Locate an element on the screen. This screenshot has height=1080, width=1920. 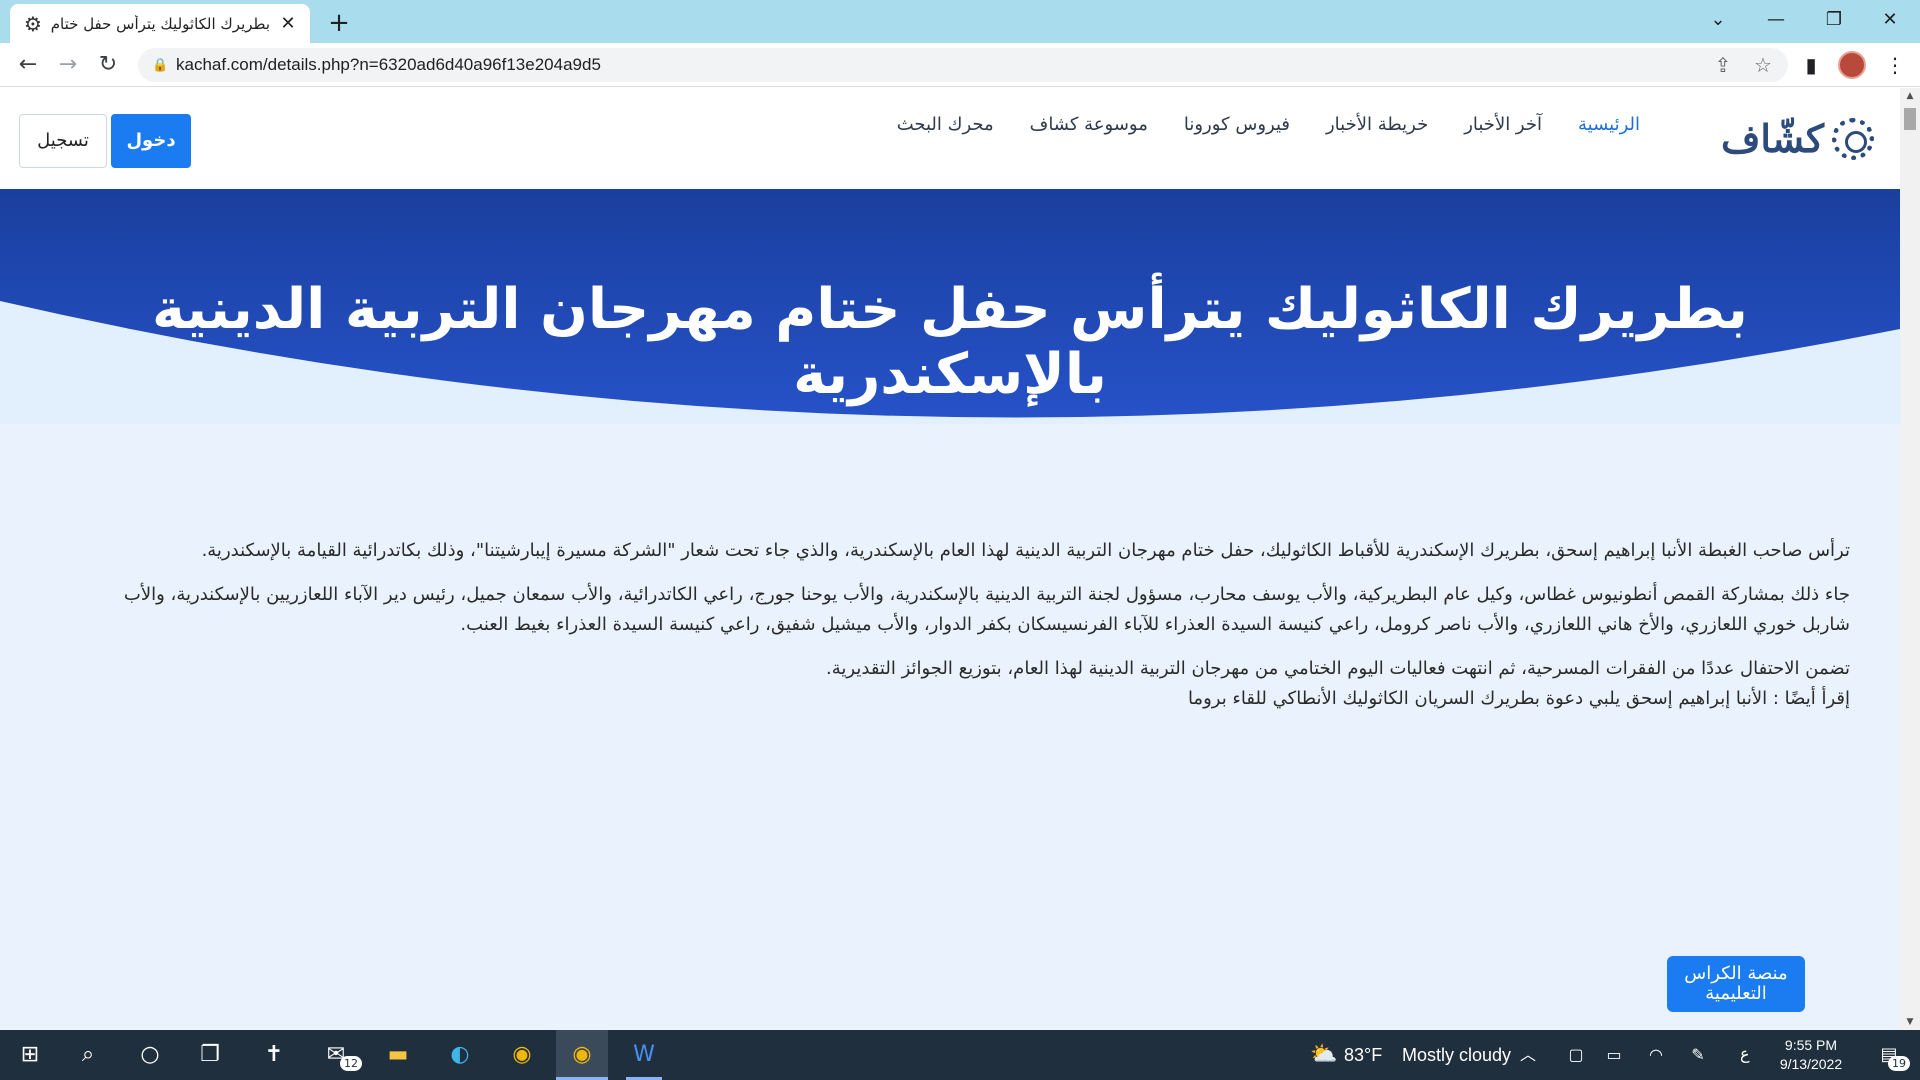
mail-icon: ✉ 12 is located at coordinates (336, 1055).